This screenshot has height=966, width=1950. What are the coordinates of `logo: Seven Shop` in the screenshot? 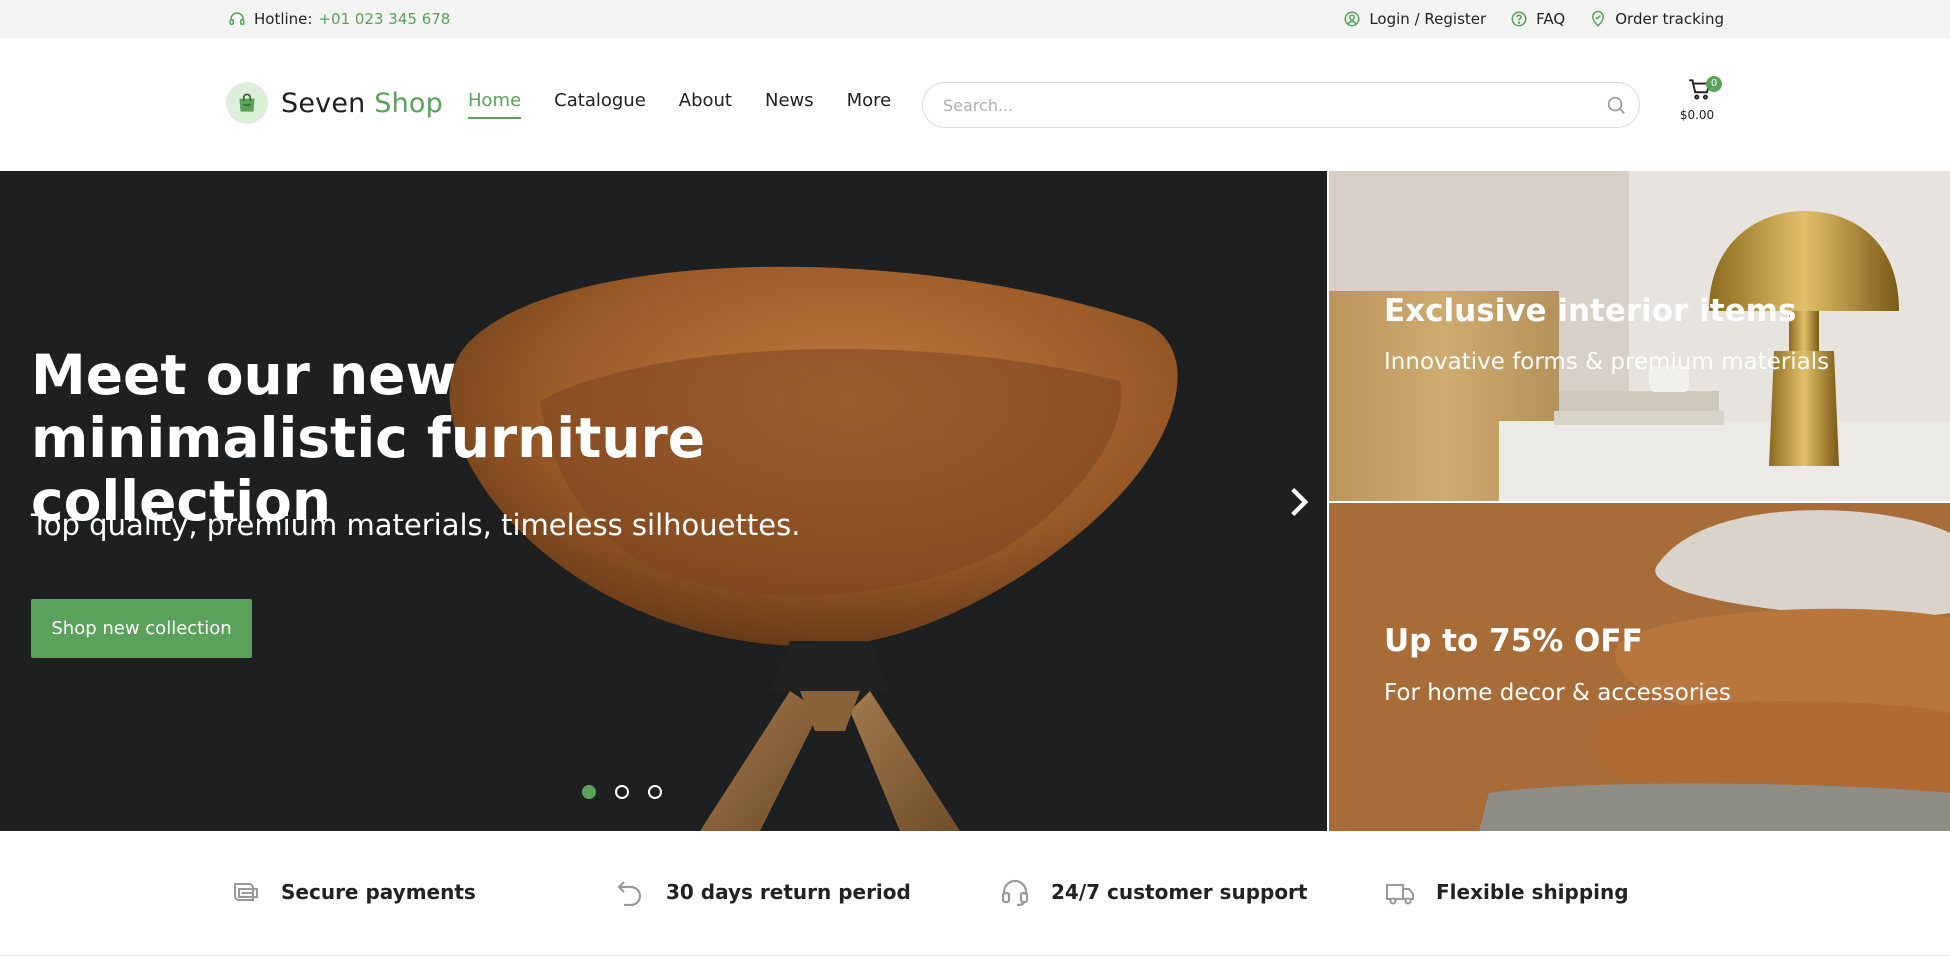 It's located at (334, 103).